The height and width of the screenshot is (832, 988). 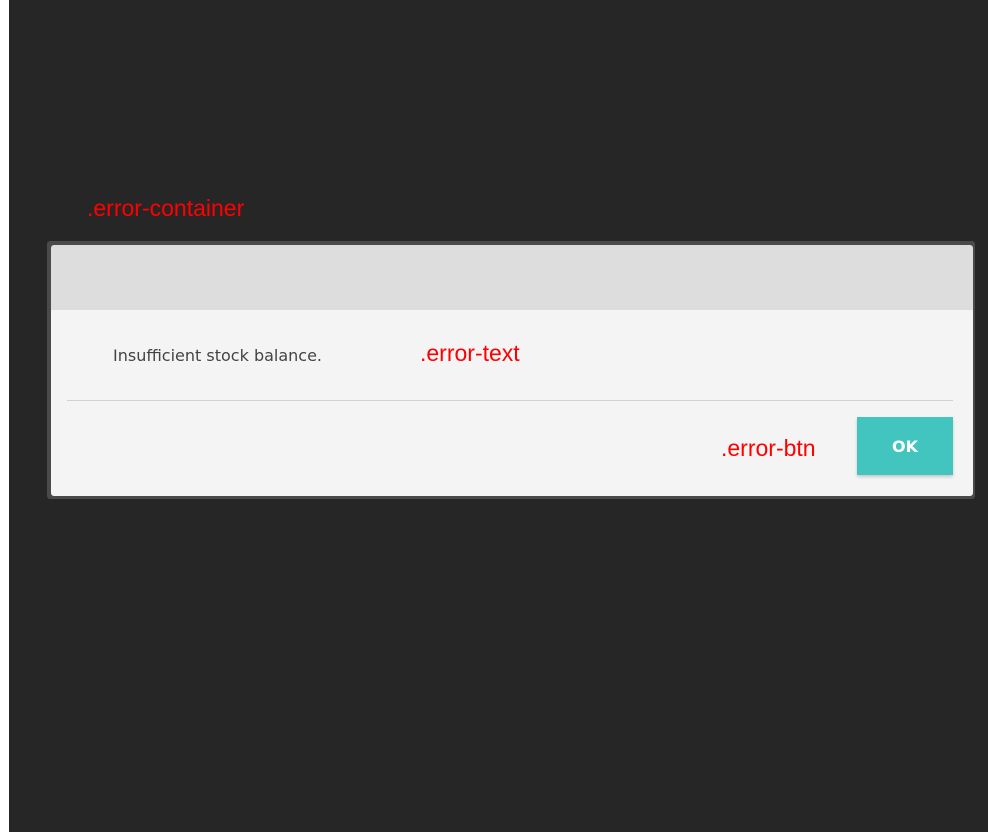 I want to click on ok-button: OK, so click(x=905, y=446).